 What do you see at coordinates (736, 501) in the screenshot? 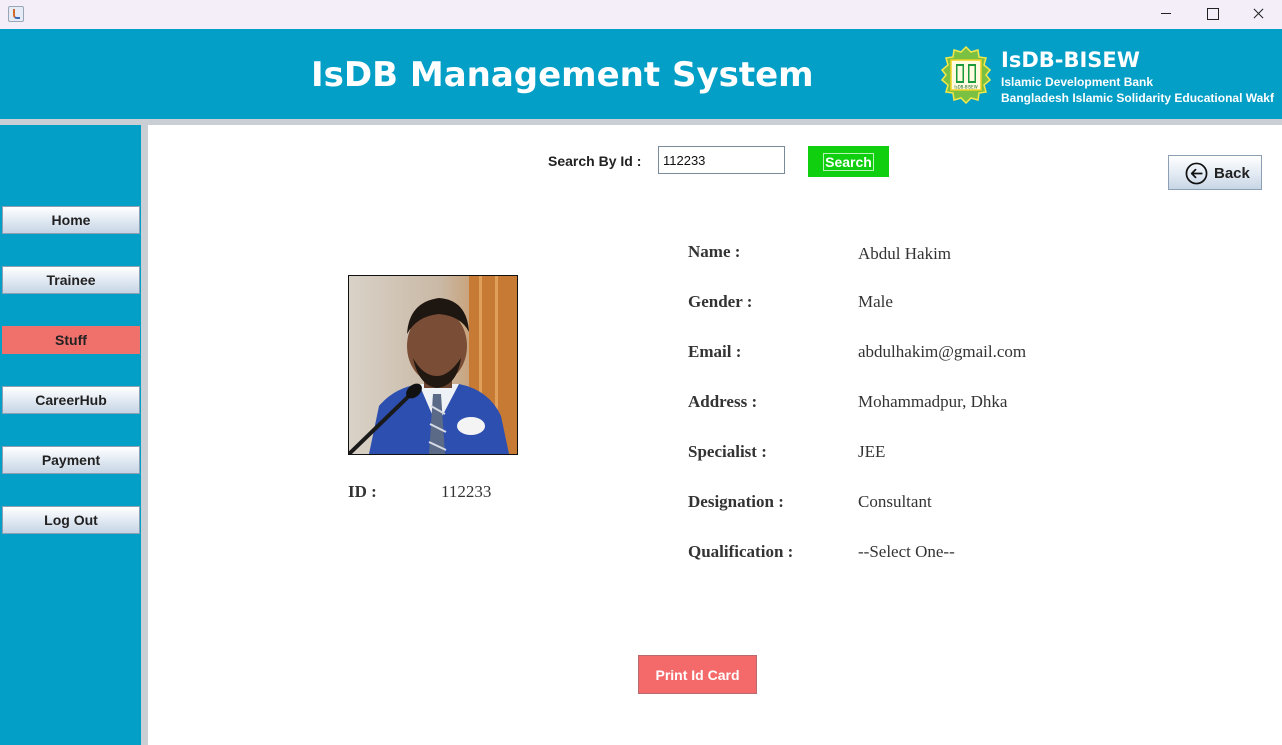
I see `designation-label: Designation :` at bounding box center [736, 501].